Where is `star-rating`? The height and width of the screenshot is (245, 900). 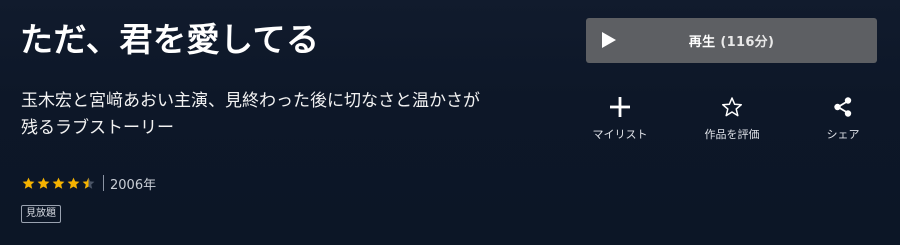
star-rating is located at coordinates (58, 183).